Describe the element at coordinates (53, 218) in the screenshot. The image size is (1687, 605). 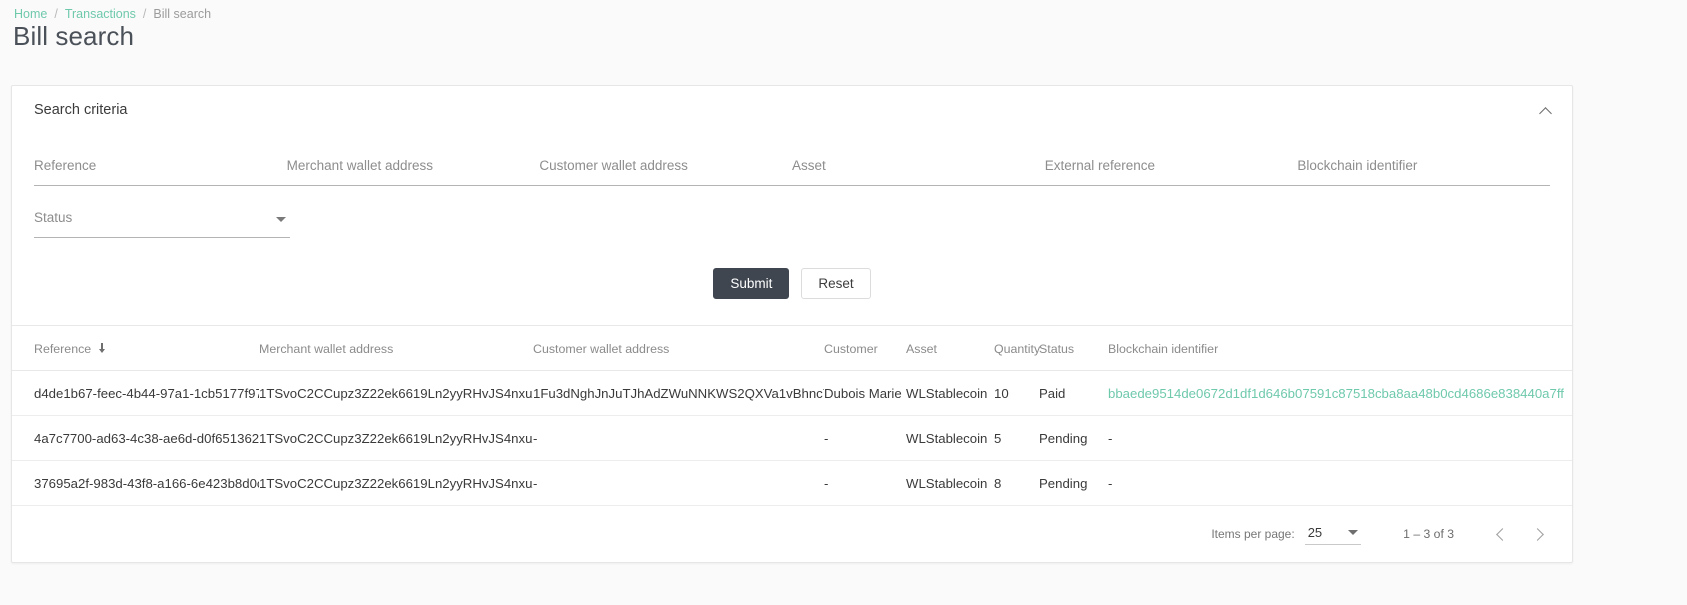
I see `status-select: Status` at that location.